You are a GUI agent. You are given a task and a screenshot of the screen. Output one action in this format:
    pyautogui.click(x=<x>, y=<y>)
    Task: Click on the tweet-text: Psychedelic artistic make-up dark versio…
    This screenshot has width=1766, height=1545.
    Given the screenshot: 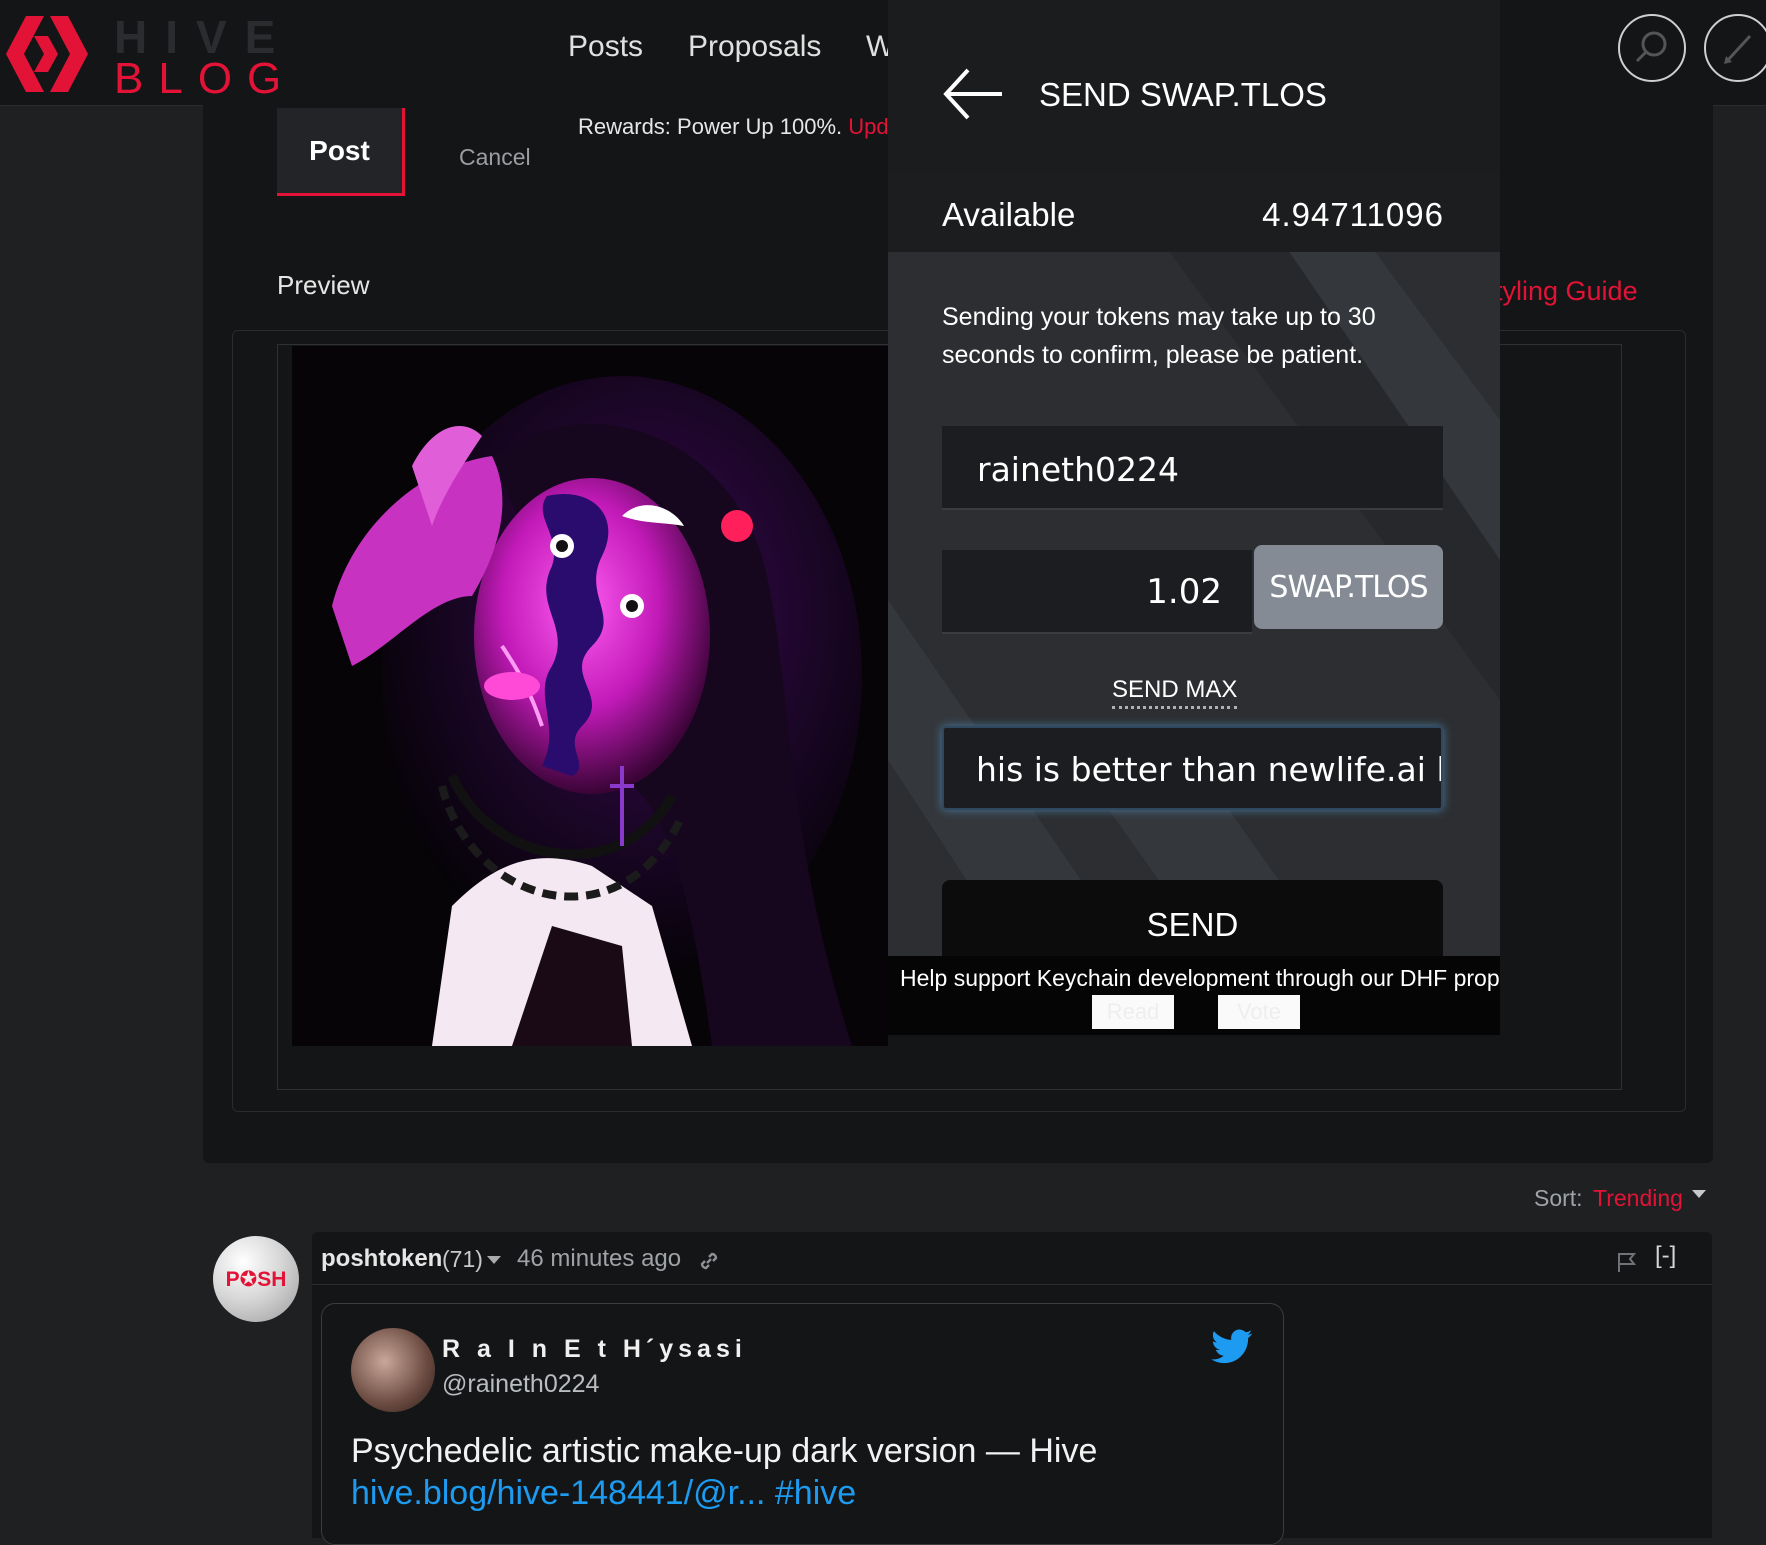 What is the action you would take?
    pyautogui.click(x=724, y=1451)
    